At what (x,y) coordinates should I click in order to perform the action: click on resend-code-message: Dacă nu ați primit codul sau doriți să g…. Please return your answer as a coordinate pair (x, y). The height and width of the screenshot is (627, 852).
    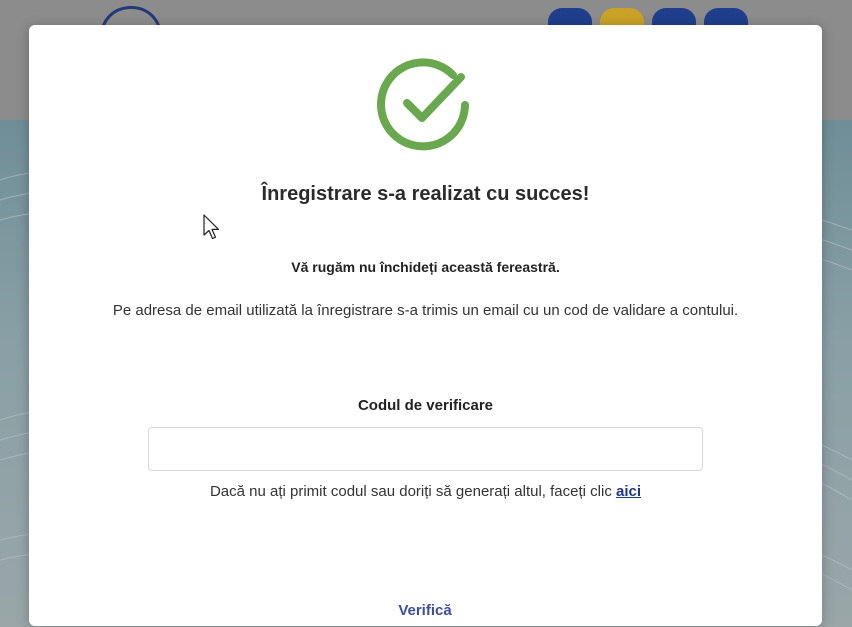
    Looking at the image, I should click on (410, 491).